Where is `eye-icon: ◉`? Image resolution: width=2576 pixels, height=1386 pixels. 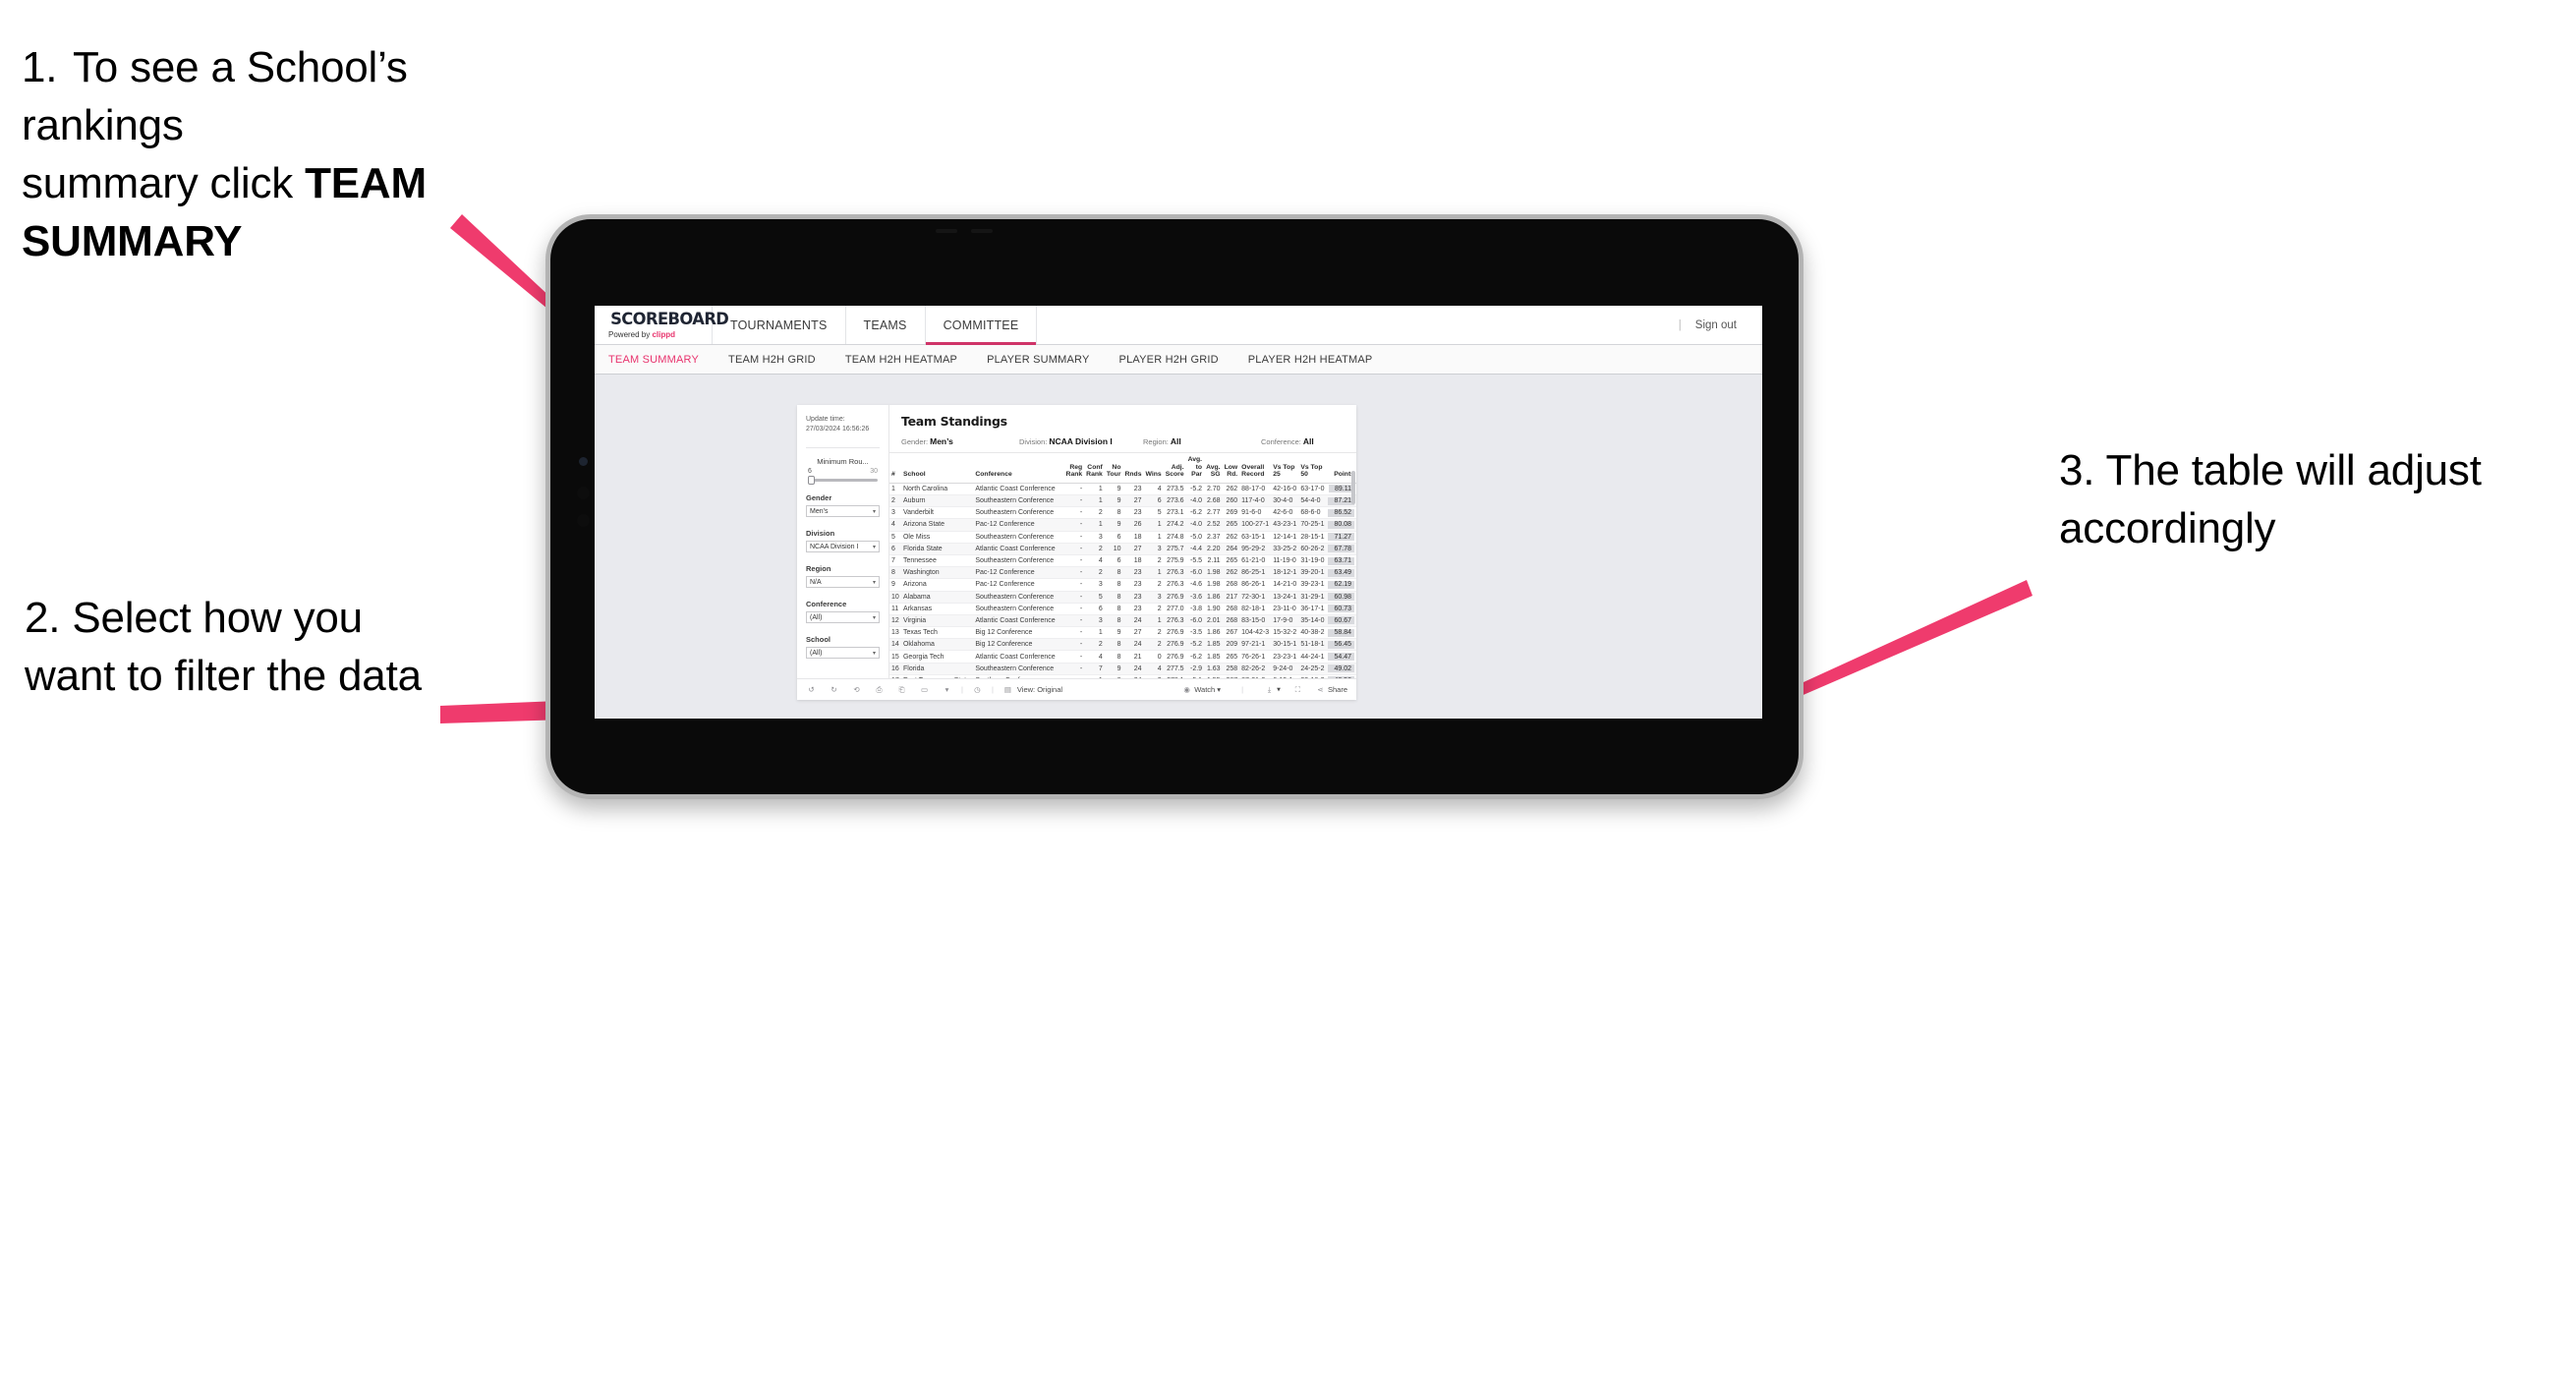 eye-icon: ◉ is located at coordinates (1186, 689).